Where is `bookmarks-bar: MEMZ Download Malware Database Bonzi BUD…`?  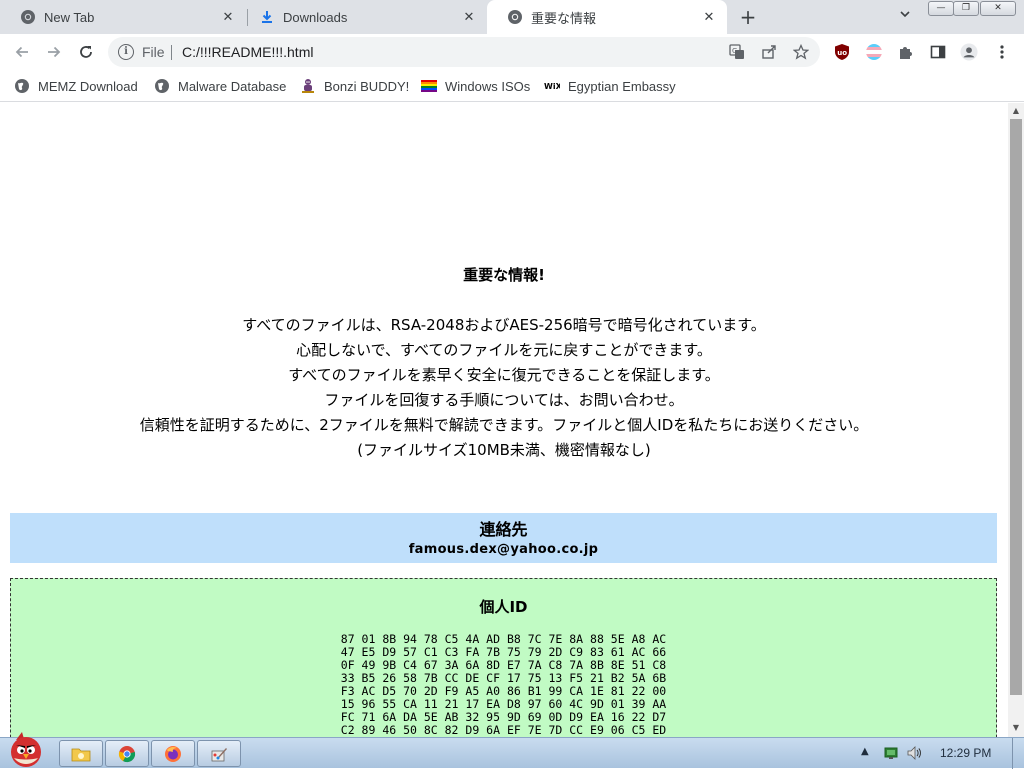 bookmarks-bar: MEMZ Download Malware Database Bonzi BUD… is located at coordinates (512, 86).